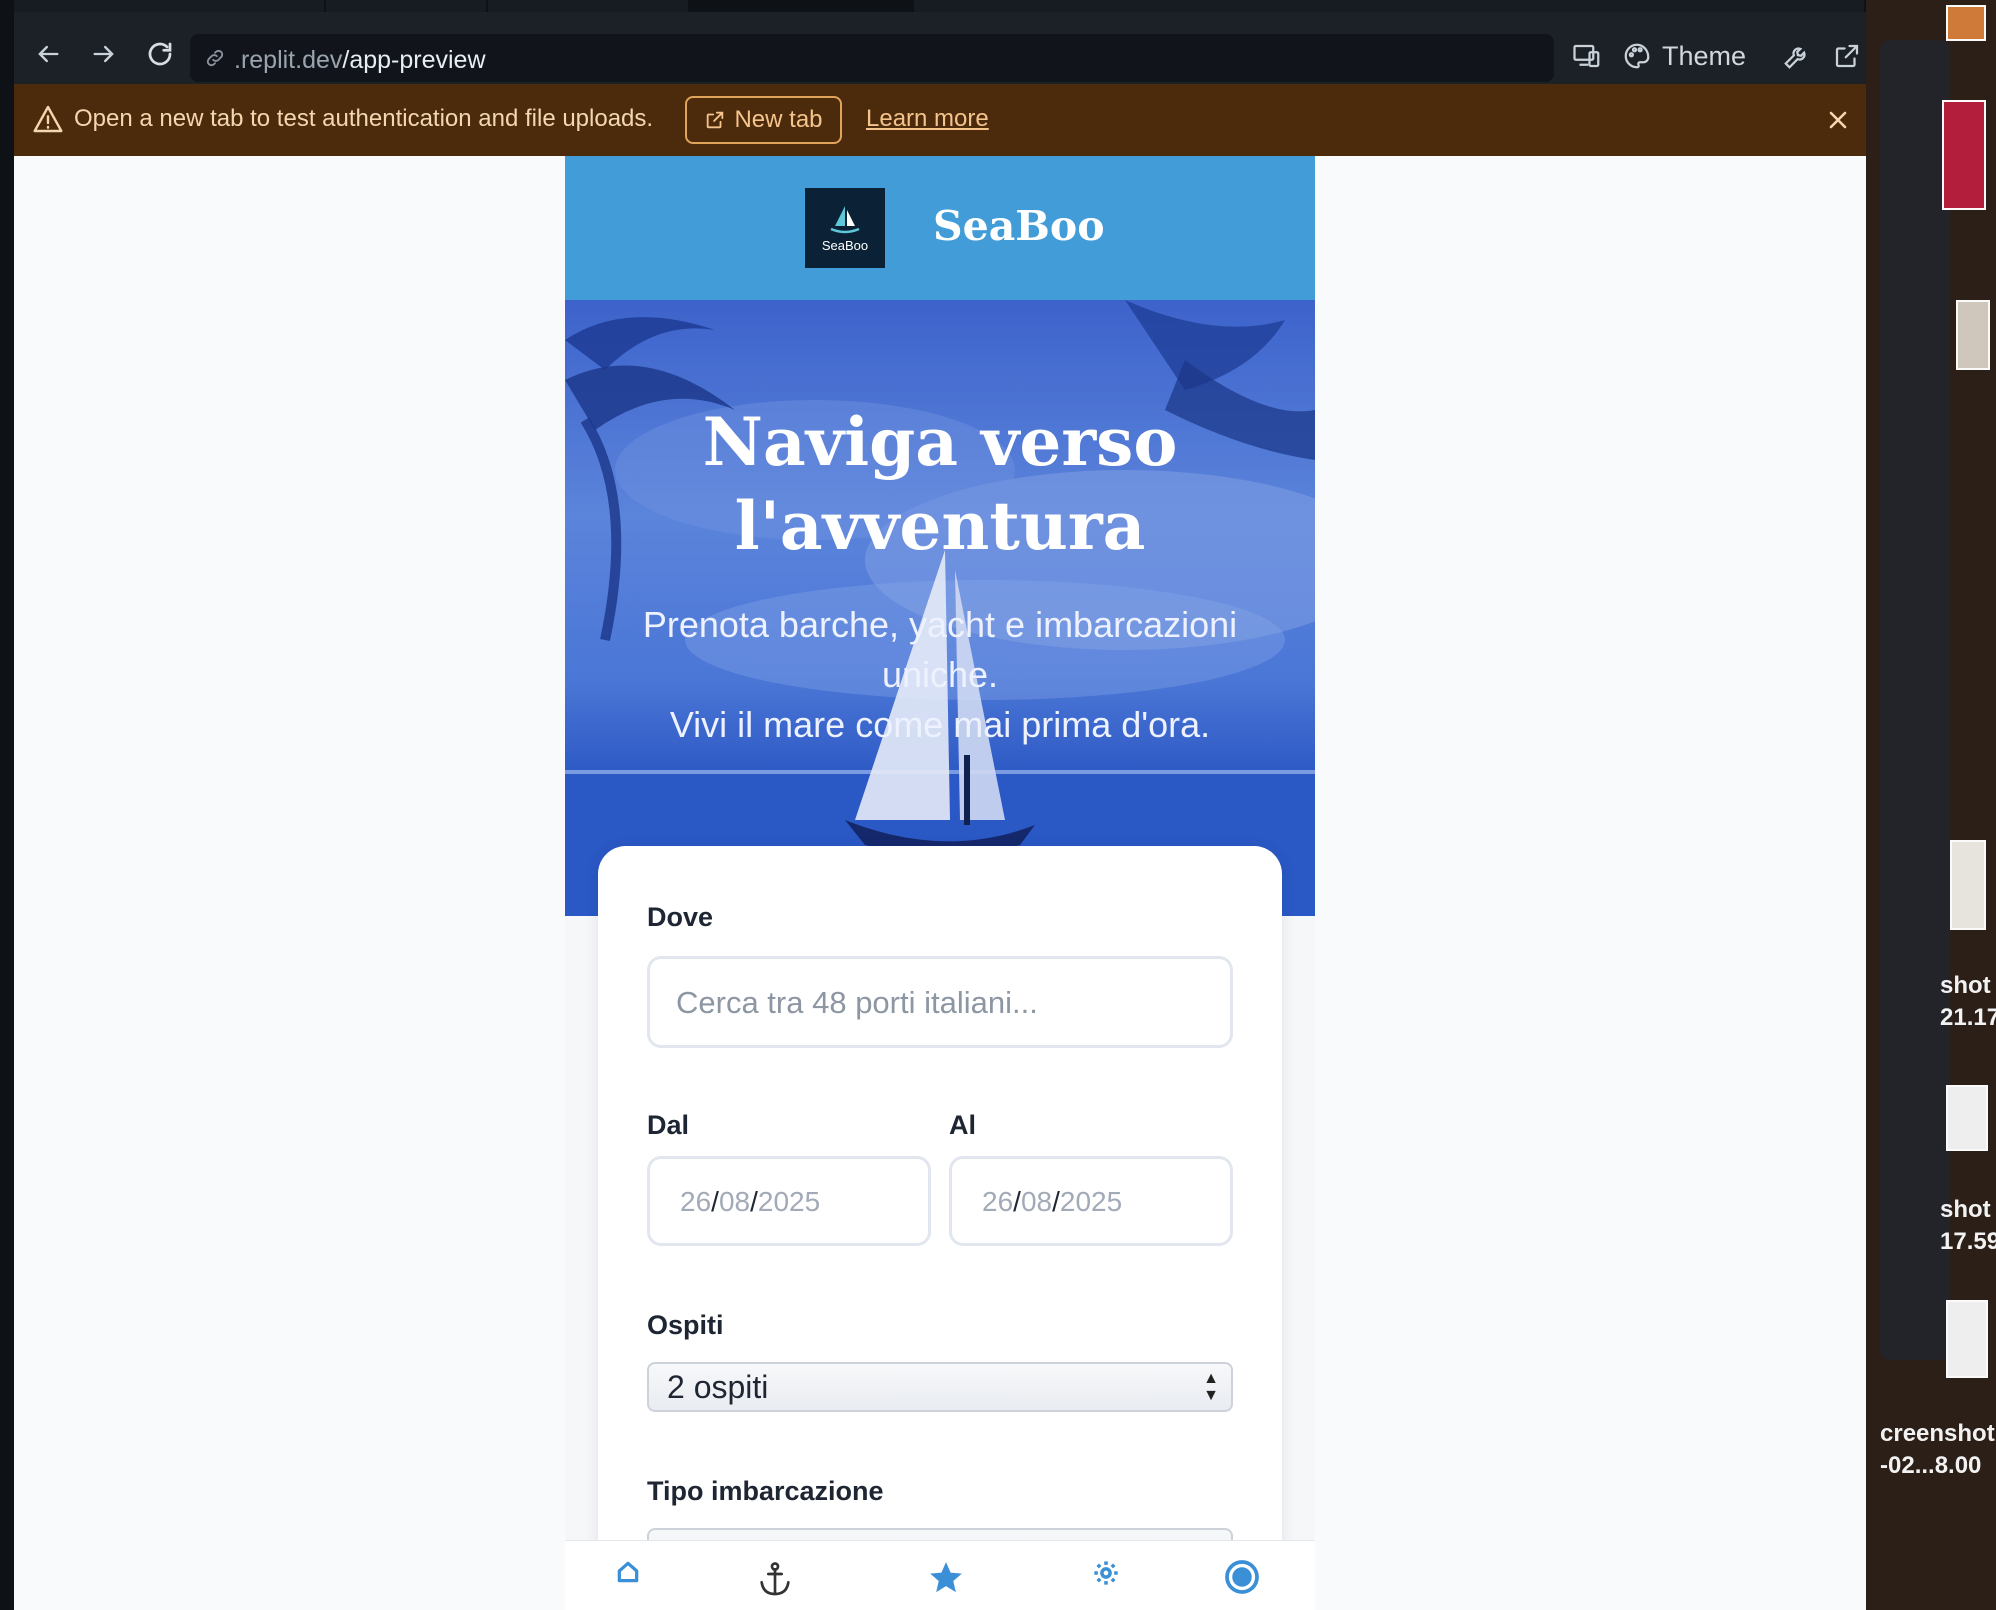 The height and width of the screenshot is (1610, 1996). I want to click on tab-strip, so click(940, 6).